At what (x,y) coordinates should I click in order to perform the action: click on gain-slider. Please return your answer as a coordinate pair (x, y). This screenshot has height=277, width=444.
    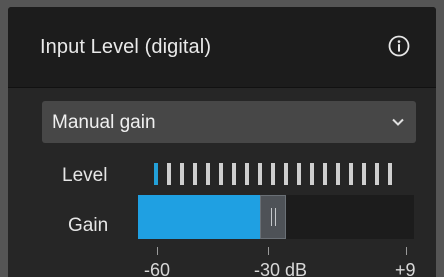
    Looking at the image, I should click on (276, 217).